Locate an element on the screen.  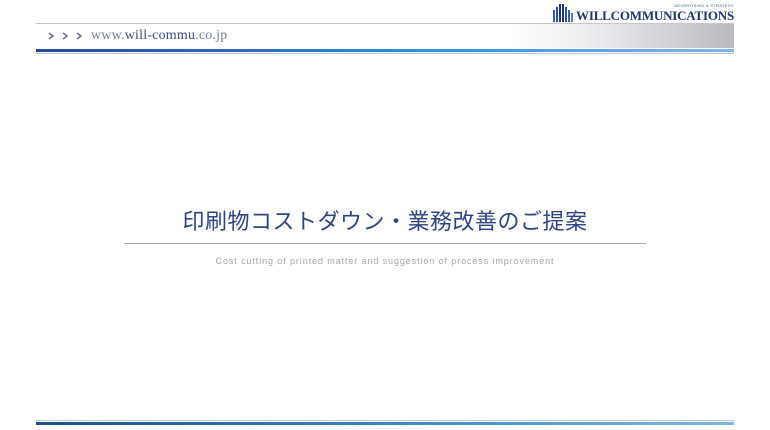
slide-title: 印刷物コストダウン・業務改善のご提案 is located at coordinates (385, 222).